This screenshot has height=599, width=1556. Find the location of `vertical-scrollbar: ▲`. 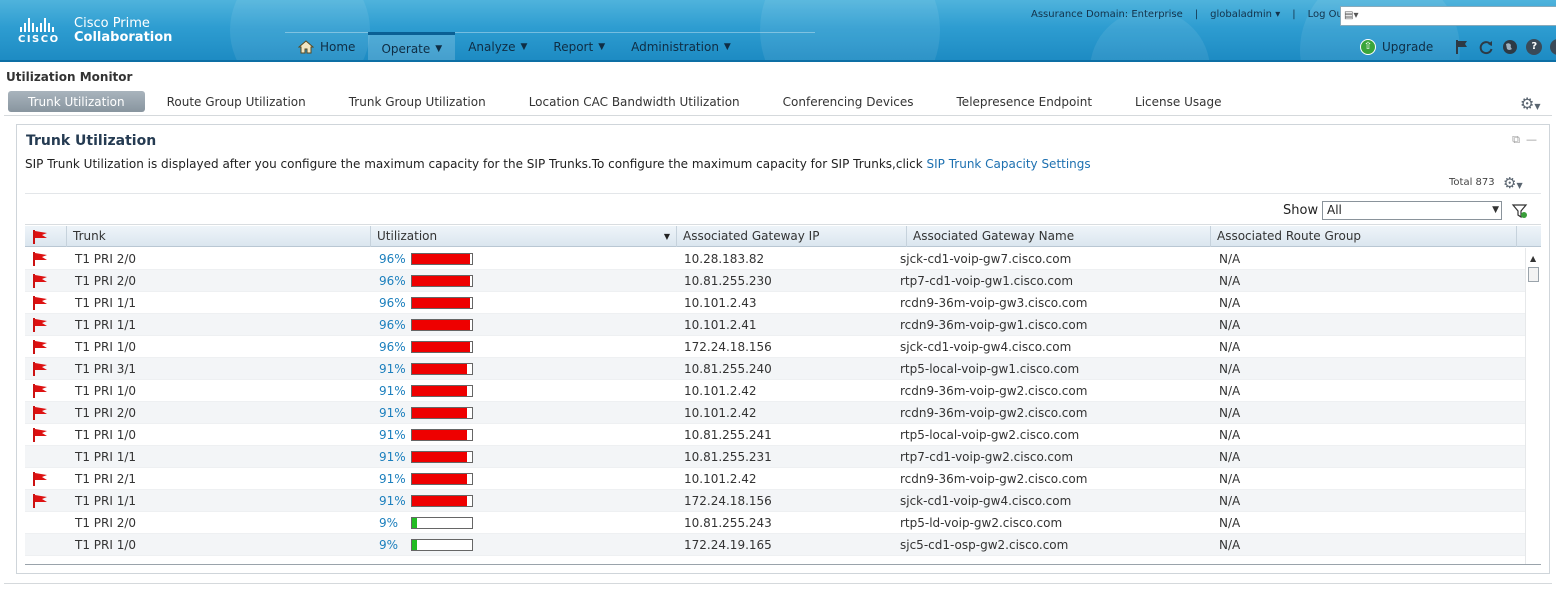

vertical-scrollbar: ▲ is located at coordinates (1533, 406).